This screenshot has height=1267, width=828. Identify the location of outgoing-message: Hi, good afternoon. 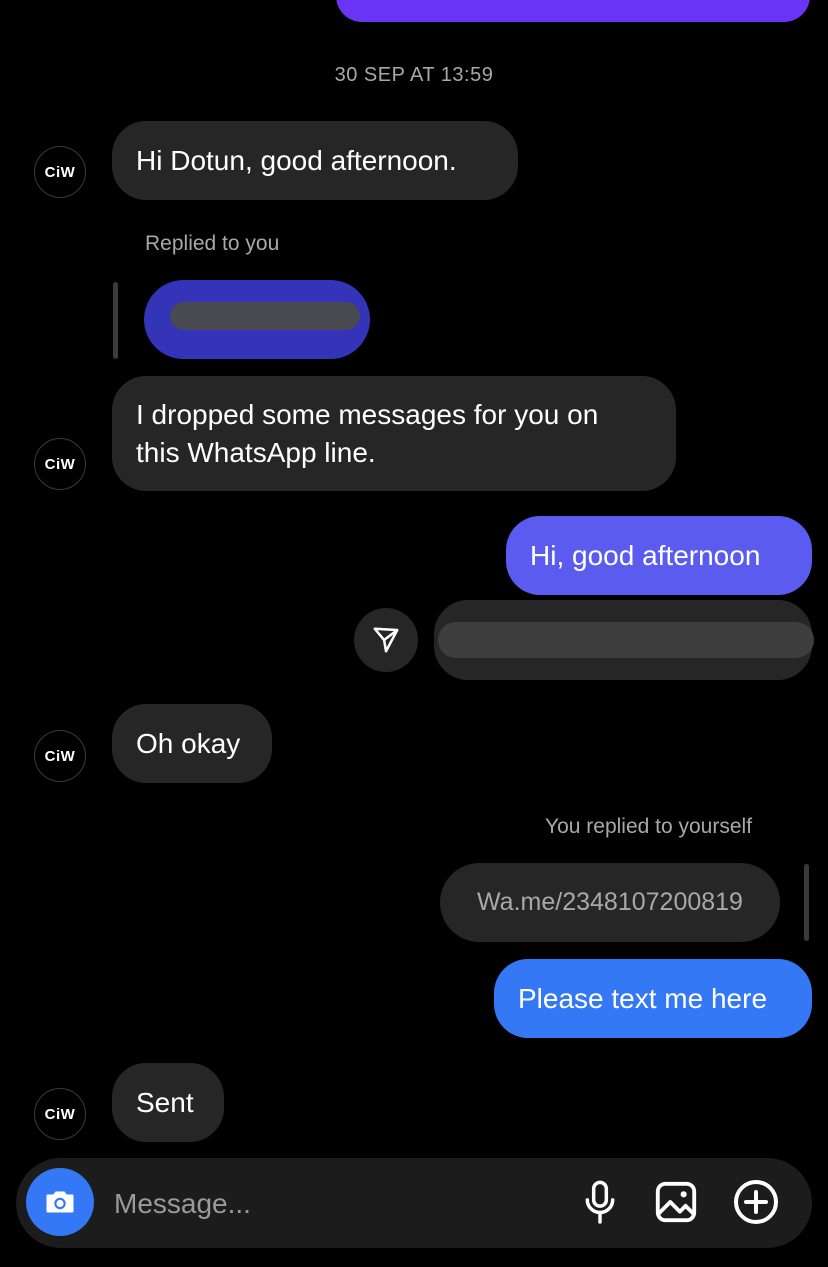
(659, 555).